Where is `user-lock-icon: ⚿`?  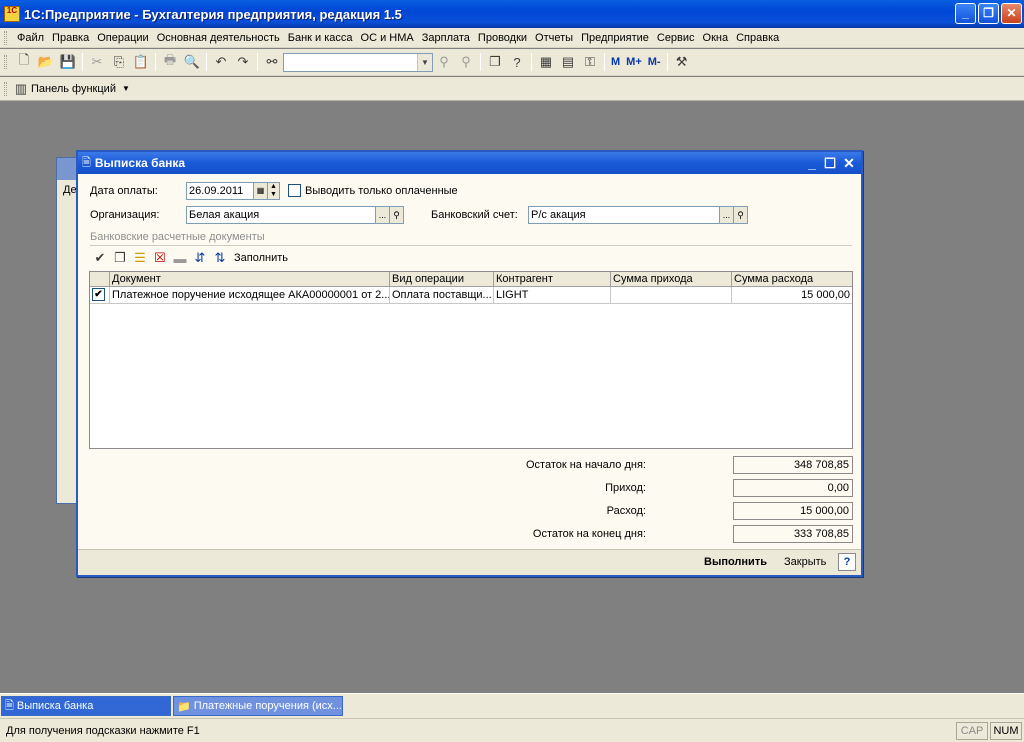
user-lock-icon: ⚿ is located at coordinates (590, 62).